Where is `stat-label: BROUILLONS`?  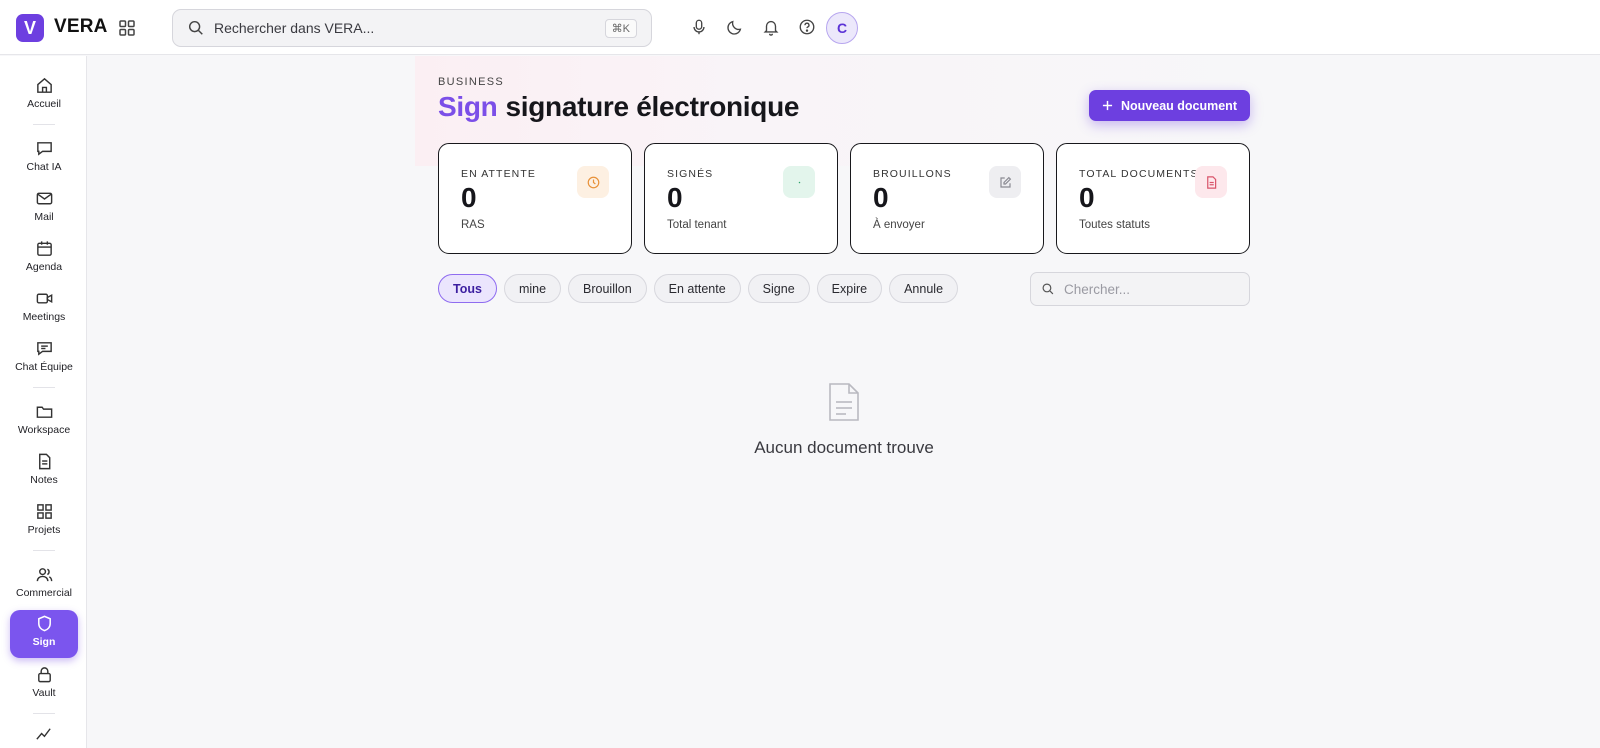 stat-label: BROUILLONS is located at coordinates (912, 174).